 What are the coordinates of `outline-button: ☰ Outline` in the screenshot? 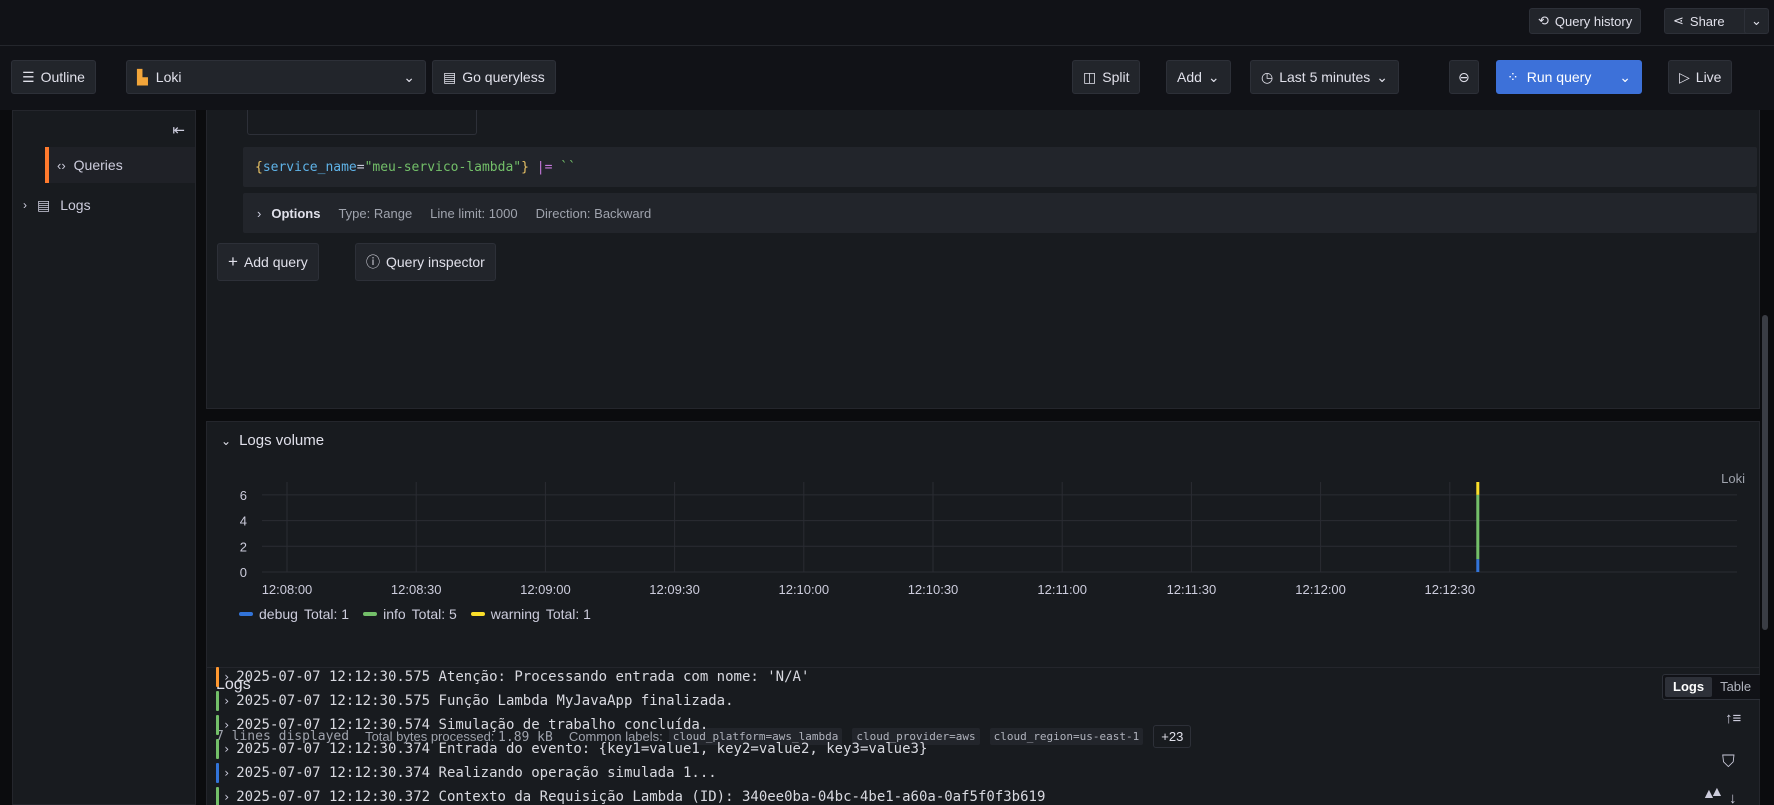 It's located at (53, 77).